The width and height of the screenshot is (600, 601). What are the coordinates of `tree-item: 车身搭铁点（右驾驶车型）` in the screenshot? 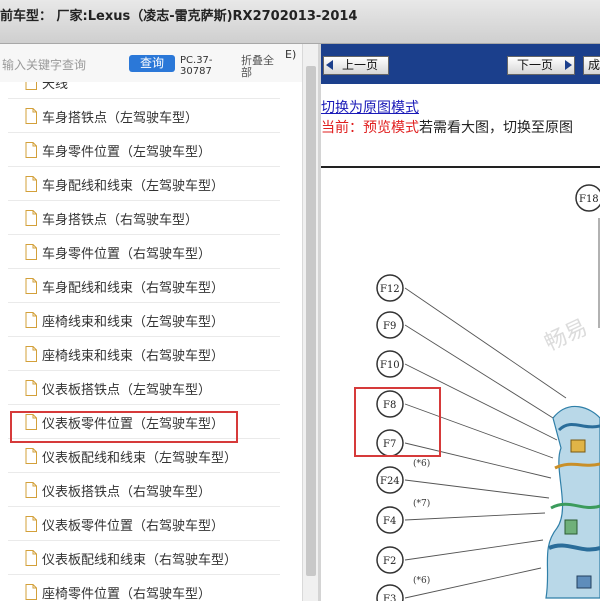 It's located at (144, 218).